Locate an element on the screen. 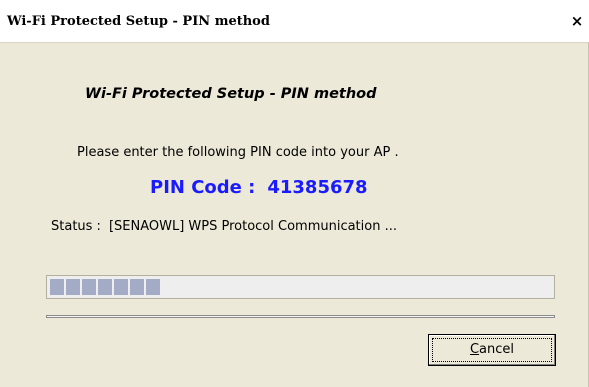 This screenshot has height=387, width=589. close-button: × is located at coordinates (577, 21).